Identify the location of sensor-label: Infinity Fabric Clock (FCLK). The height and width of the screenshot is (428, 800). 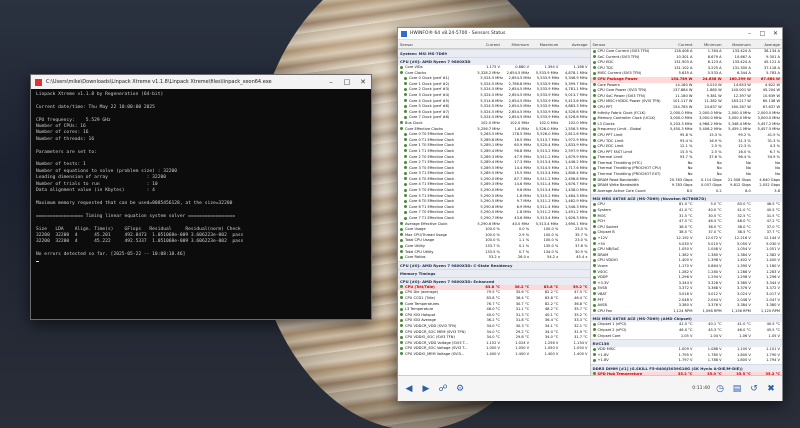
(621, 112).